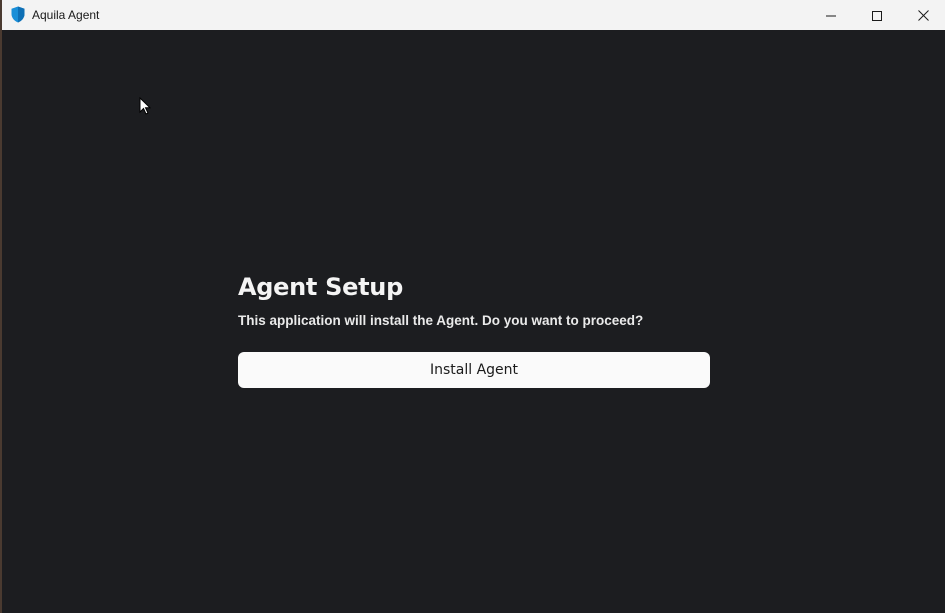  What do you see at coordinates (66, 15) in the screenshot?
I see `window-title: Aquila Agent` at bounding box center [66, 15].